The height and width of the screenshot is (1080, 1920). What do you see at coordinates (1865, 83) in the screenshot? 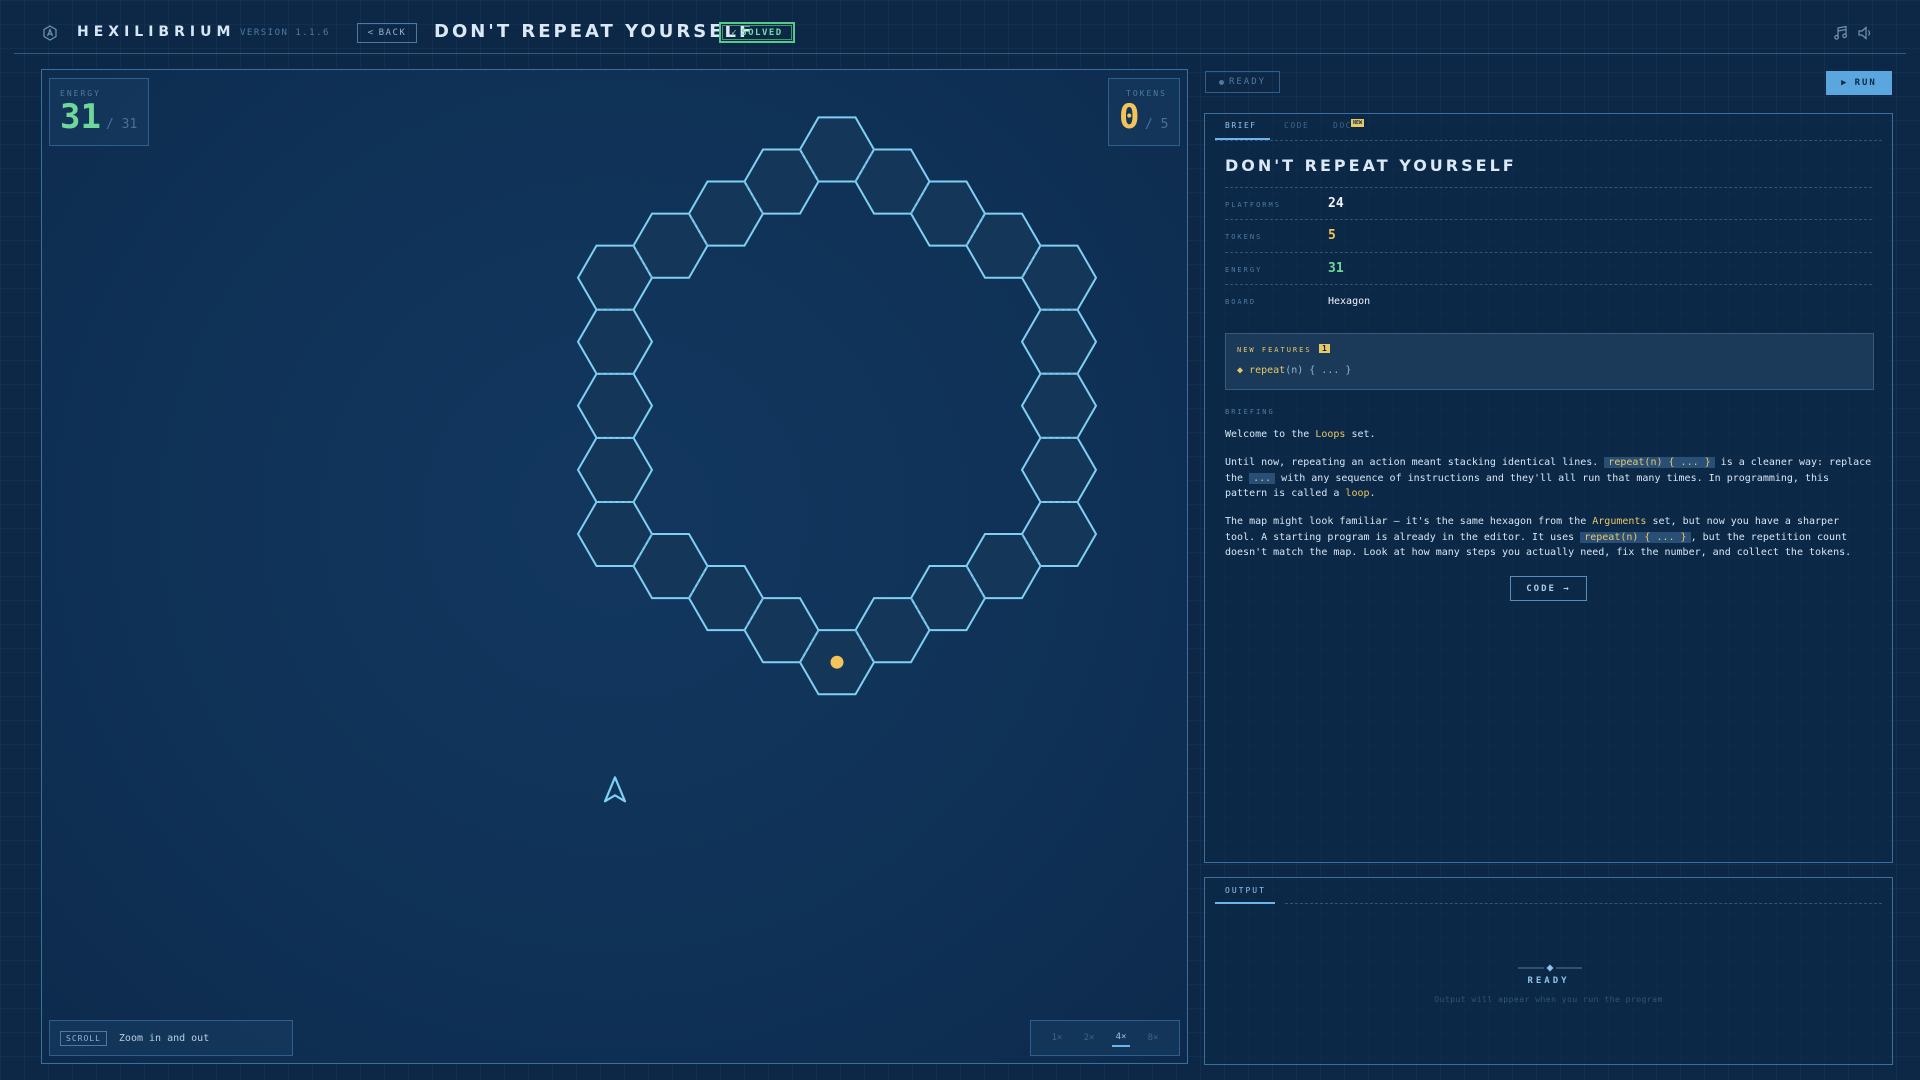
I see `run-label: RUN` at bounding box center [1865, 83].